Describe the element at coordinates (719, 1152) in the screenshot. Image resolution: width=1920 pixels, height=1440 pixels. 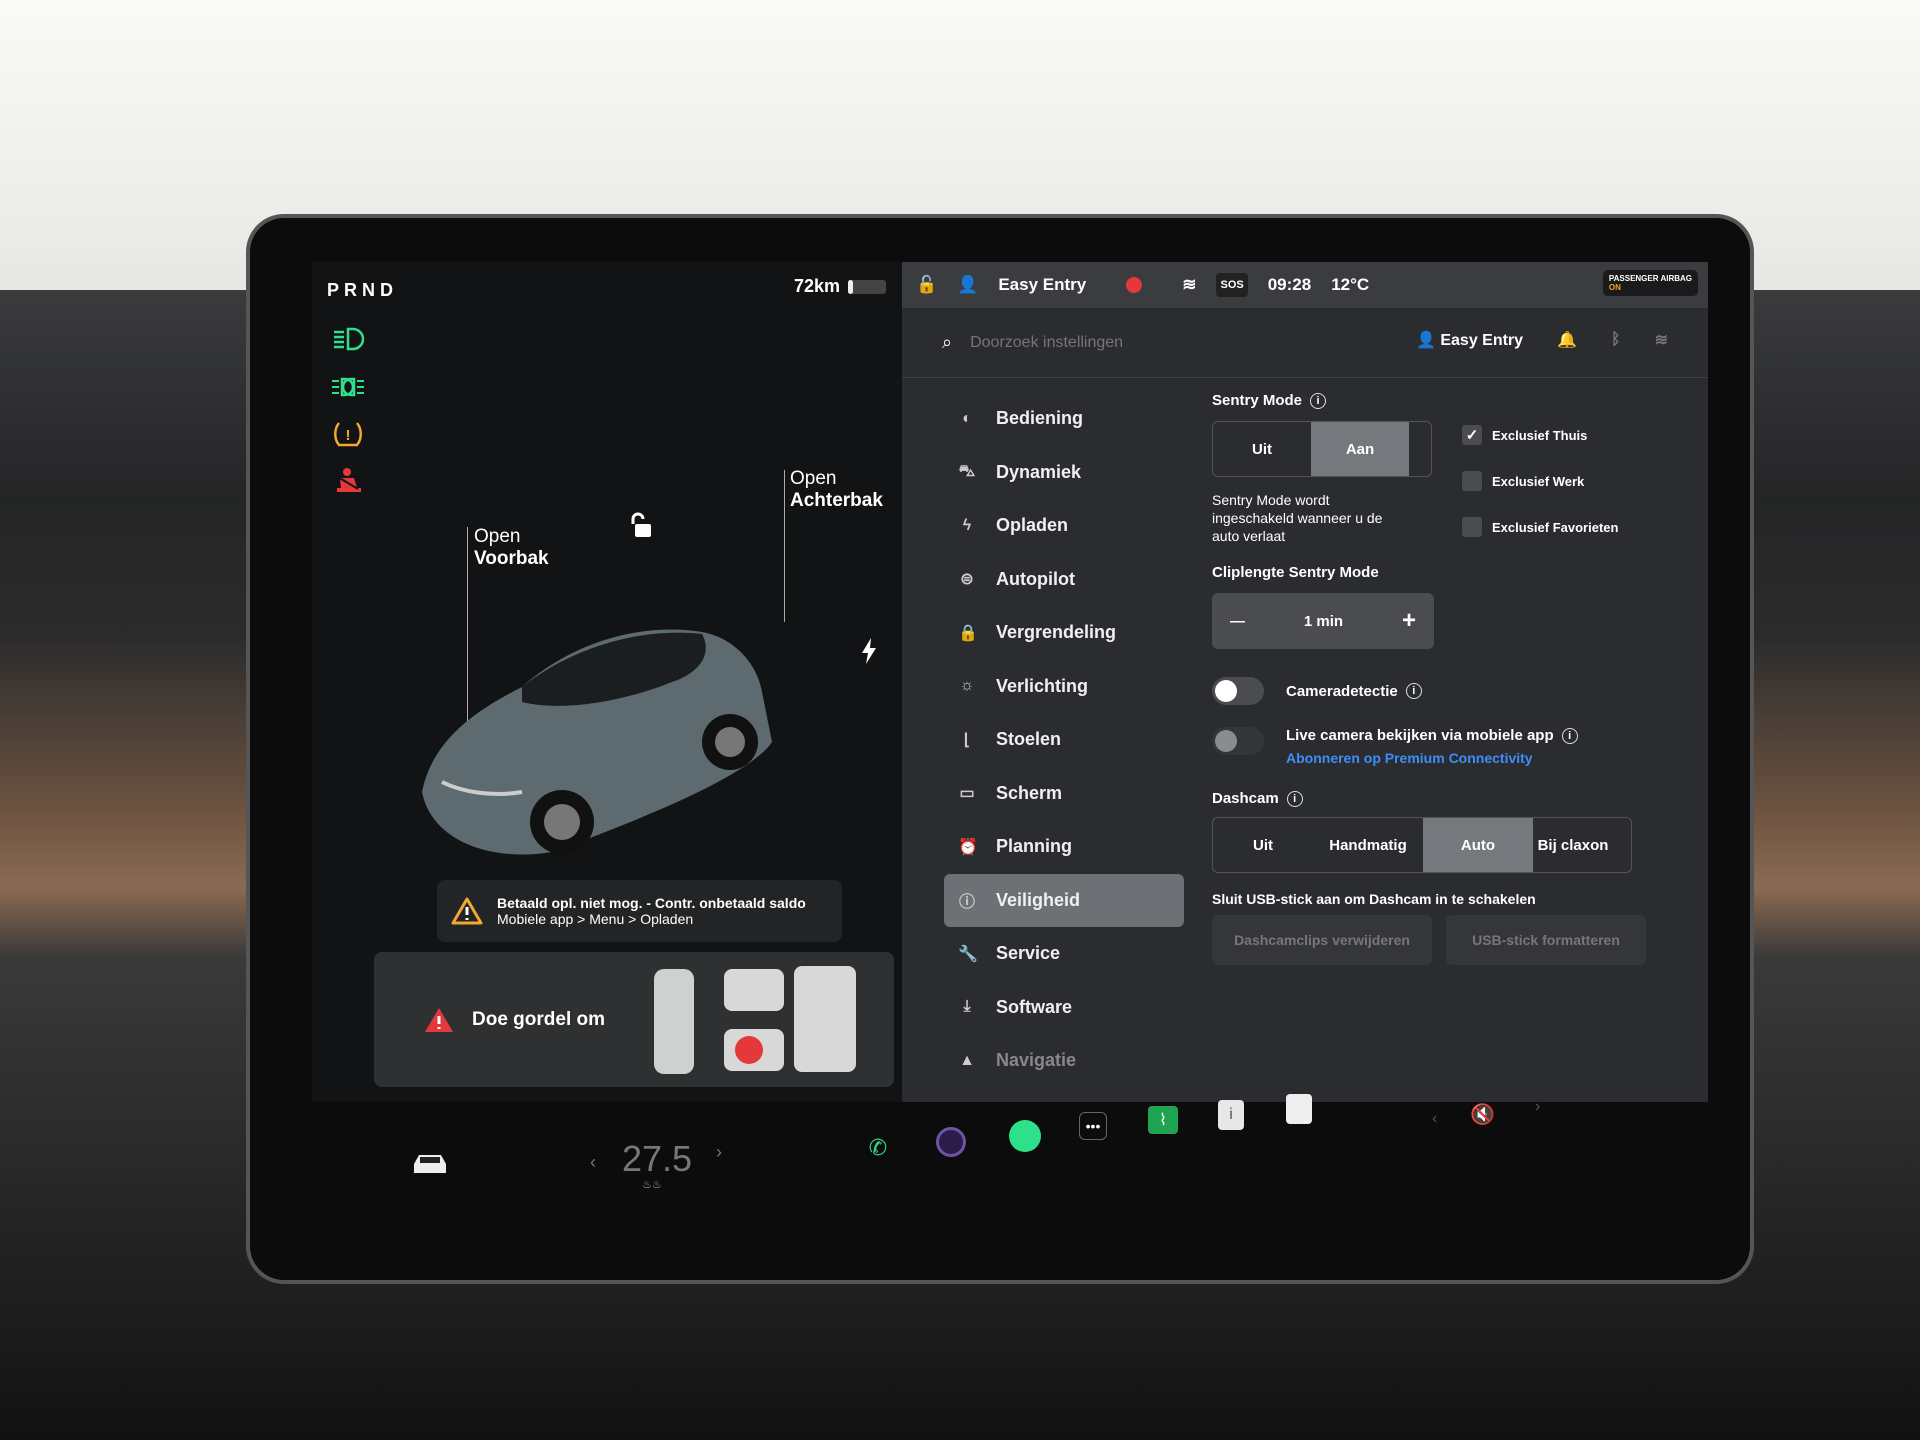
I see `temp-up-button: ›` at that location.